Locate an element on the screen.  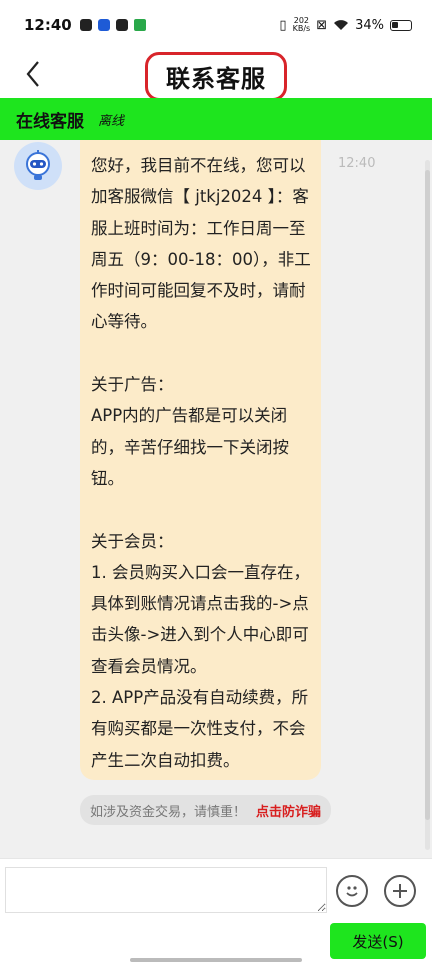
robot-avatar-icon is located at coordinates (38, 165).